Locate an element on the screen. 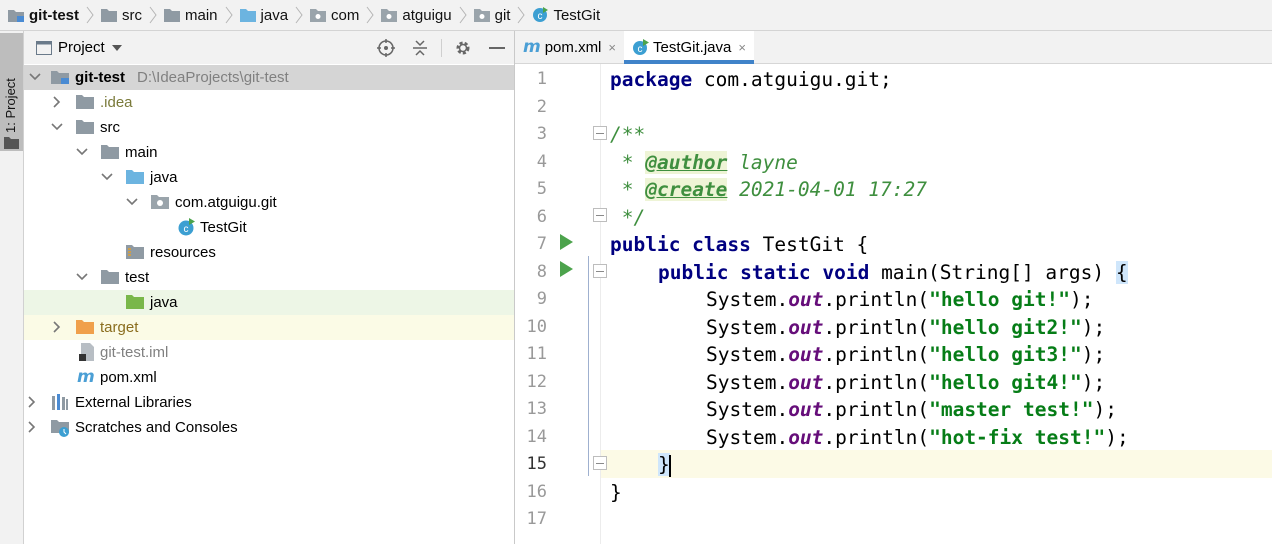 This screenshot has width=1272, height=544. code-line-9: System.out.println("hello git!"); is located at coordinates (899, 300).